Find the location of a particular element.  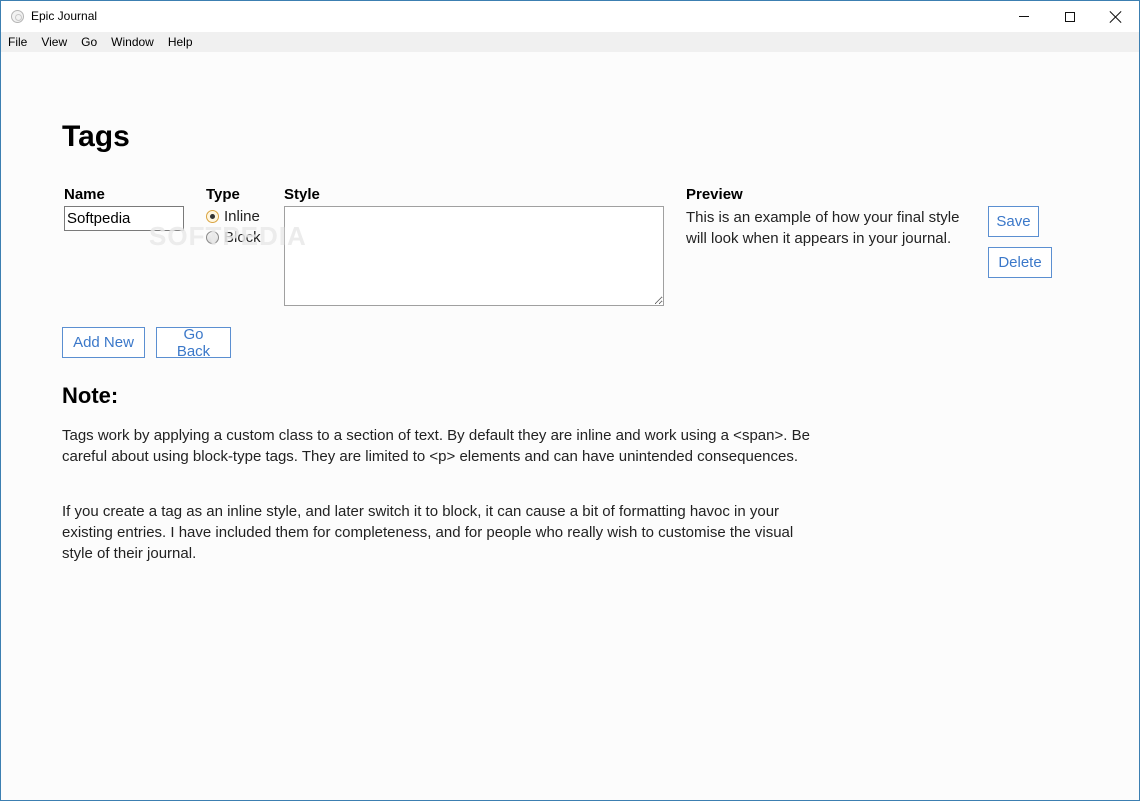

page-title: Tags is located at coordinates (96, 136).